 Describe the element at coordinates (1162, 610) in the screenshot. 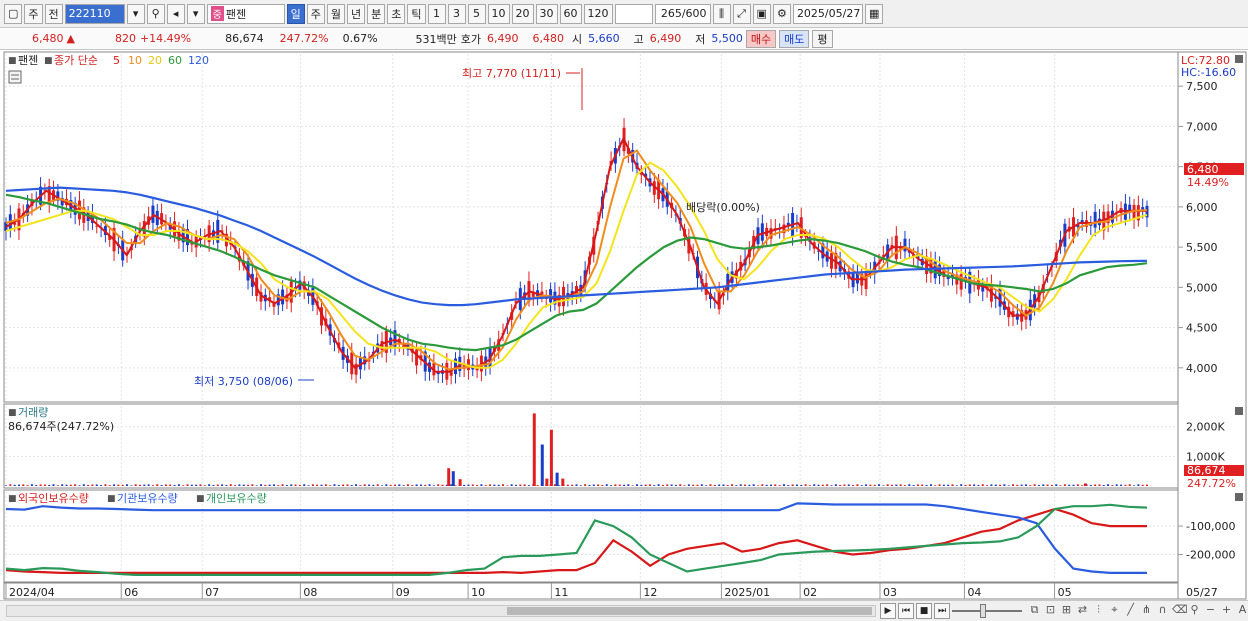

I see `magnet-icon: ∩` at that location.